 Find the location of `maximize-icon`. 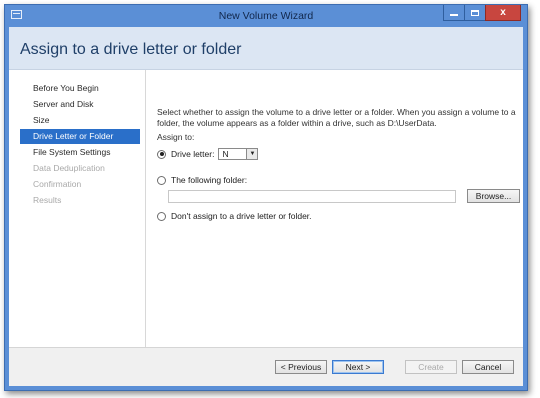

maximize-icon is located at coordinates (475, 12).